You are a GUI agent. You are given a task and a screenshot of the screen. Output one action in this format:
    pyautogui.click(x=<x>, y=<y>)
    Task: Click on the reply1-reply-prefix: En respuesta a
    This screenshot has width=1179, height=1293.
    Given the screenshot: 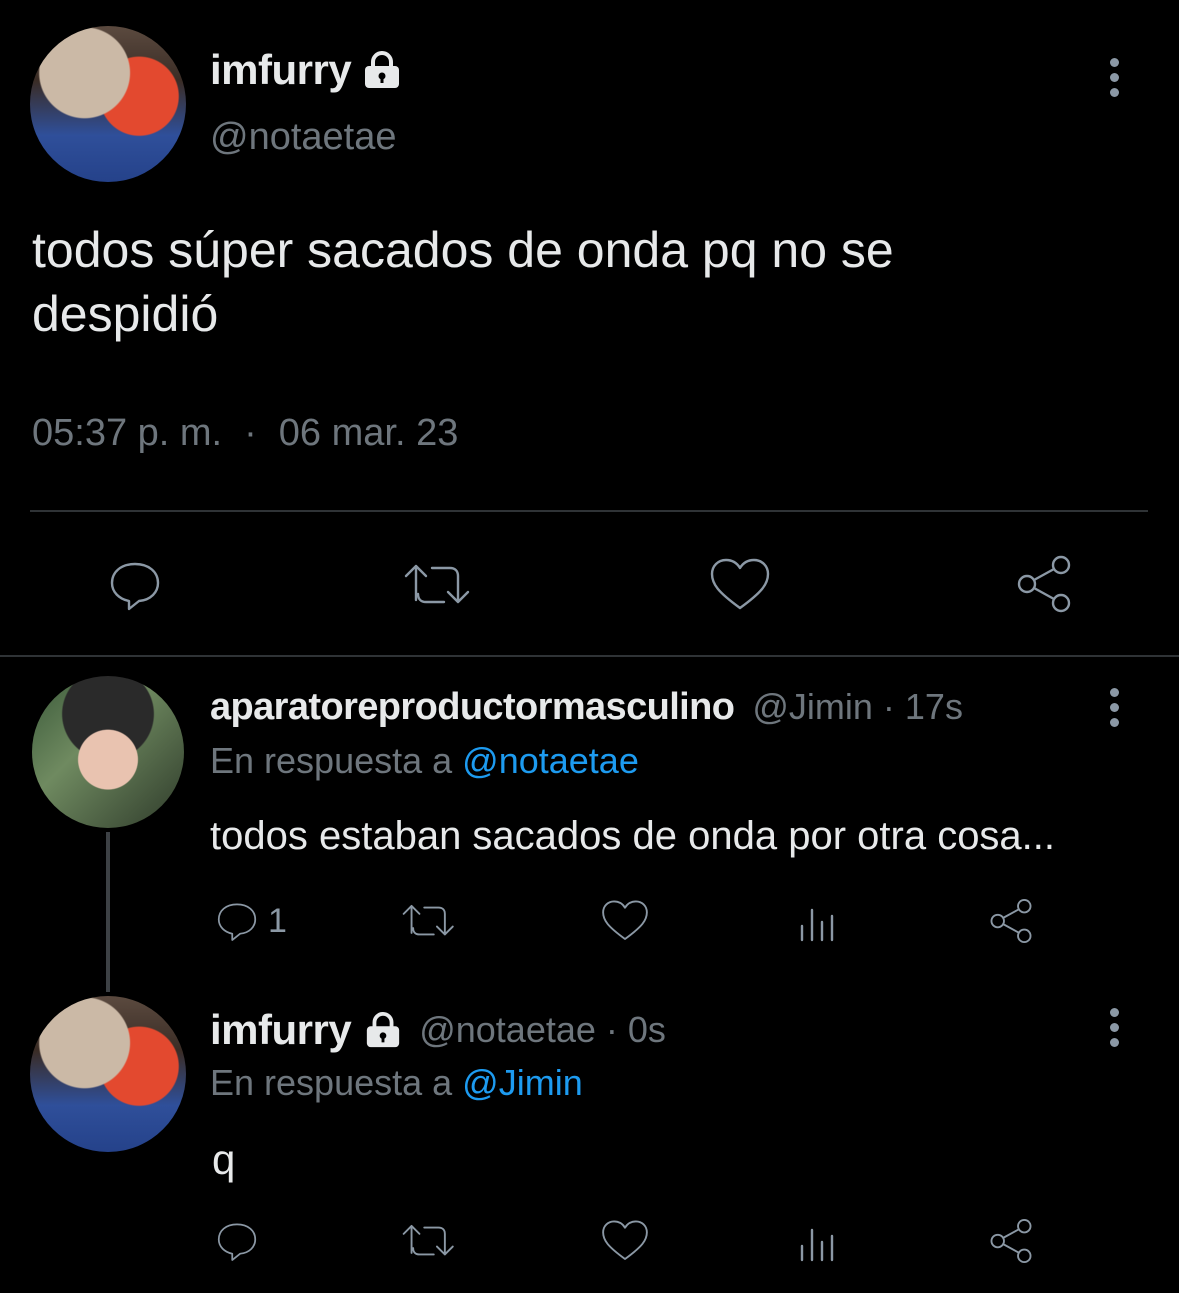 What is the action you would take?
    pyautogui.click(x=331, y=760)
    